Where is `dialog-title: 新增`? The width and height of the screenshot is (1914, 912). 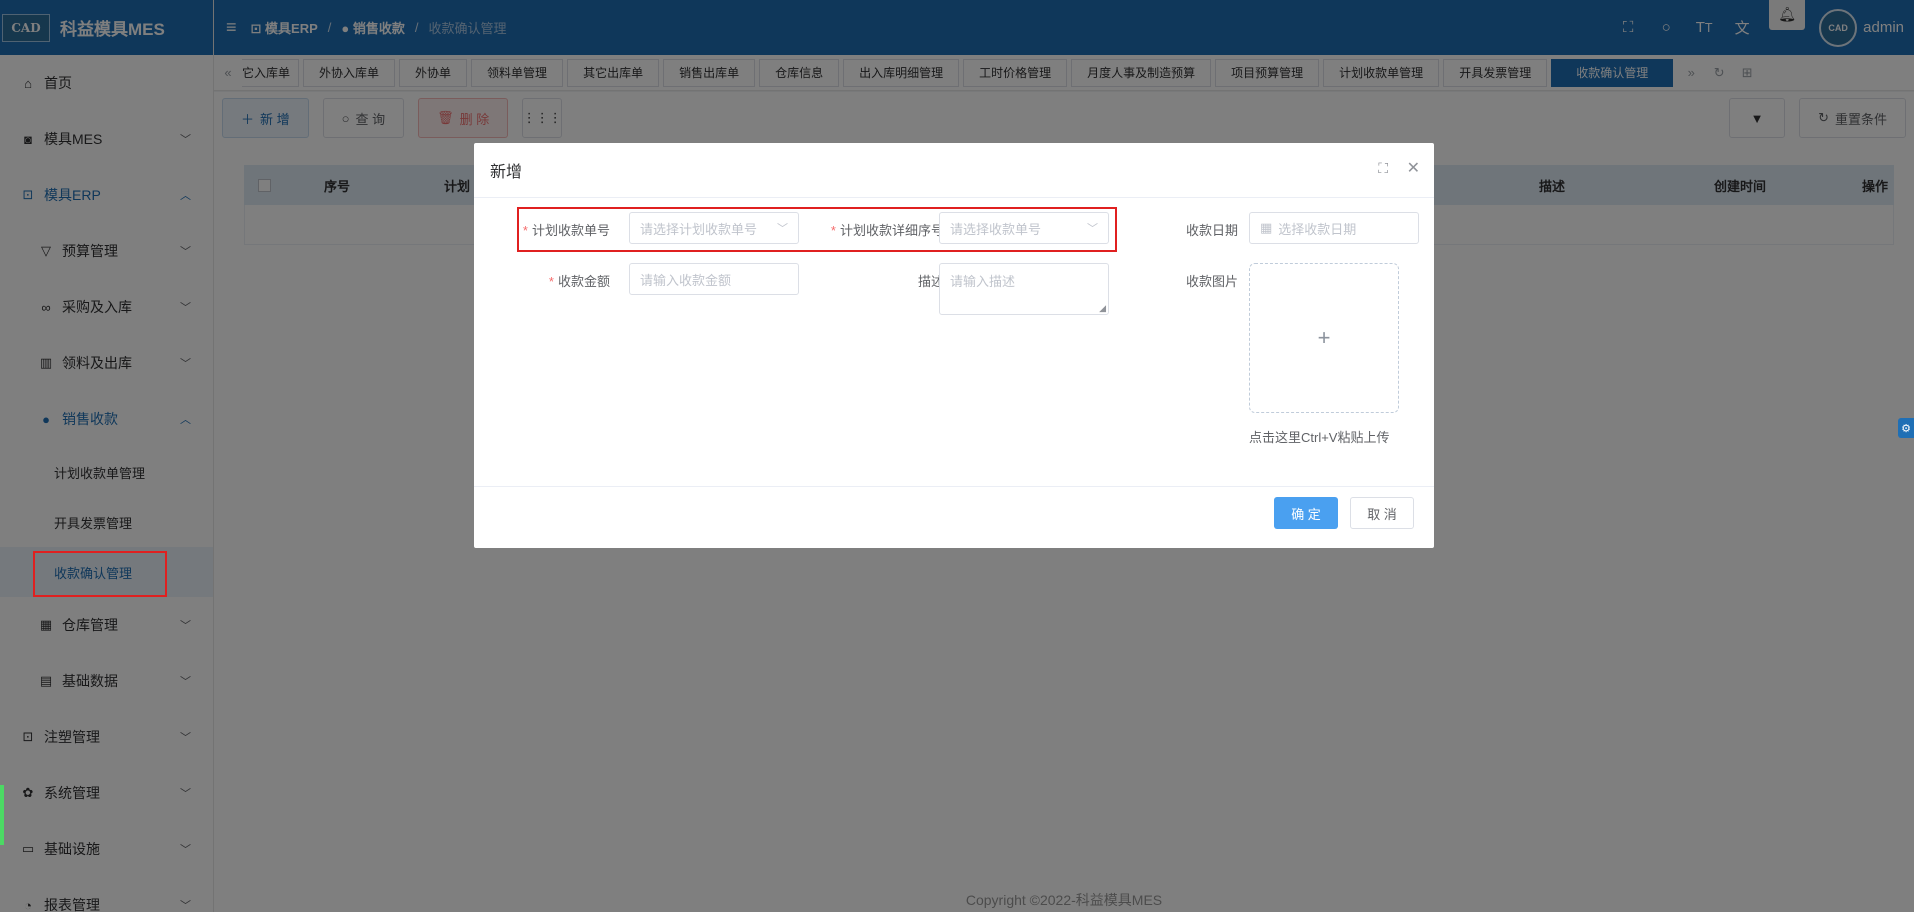
dialog-title: 新增 is located at coordinates (506, 172).